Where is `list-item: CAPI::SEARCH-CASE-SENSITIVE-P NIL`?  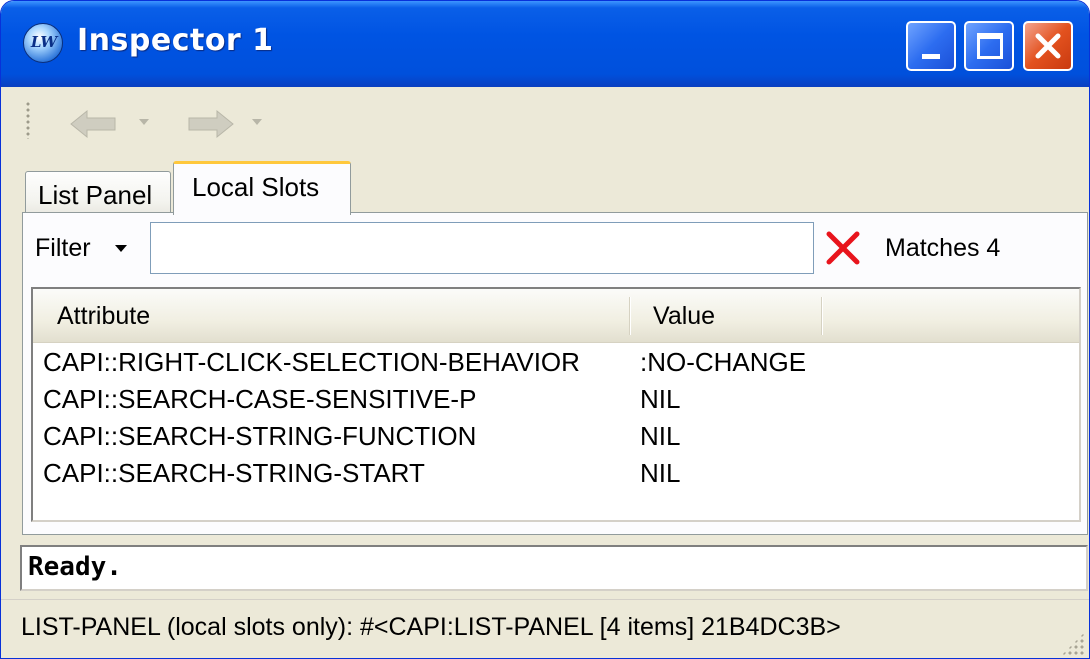
list-item: CAPI::SEARCH-CASE-SENSITIVE-P NIL is located at coordinates (556, 400).